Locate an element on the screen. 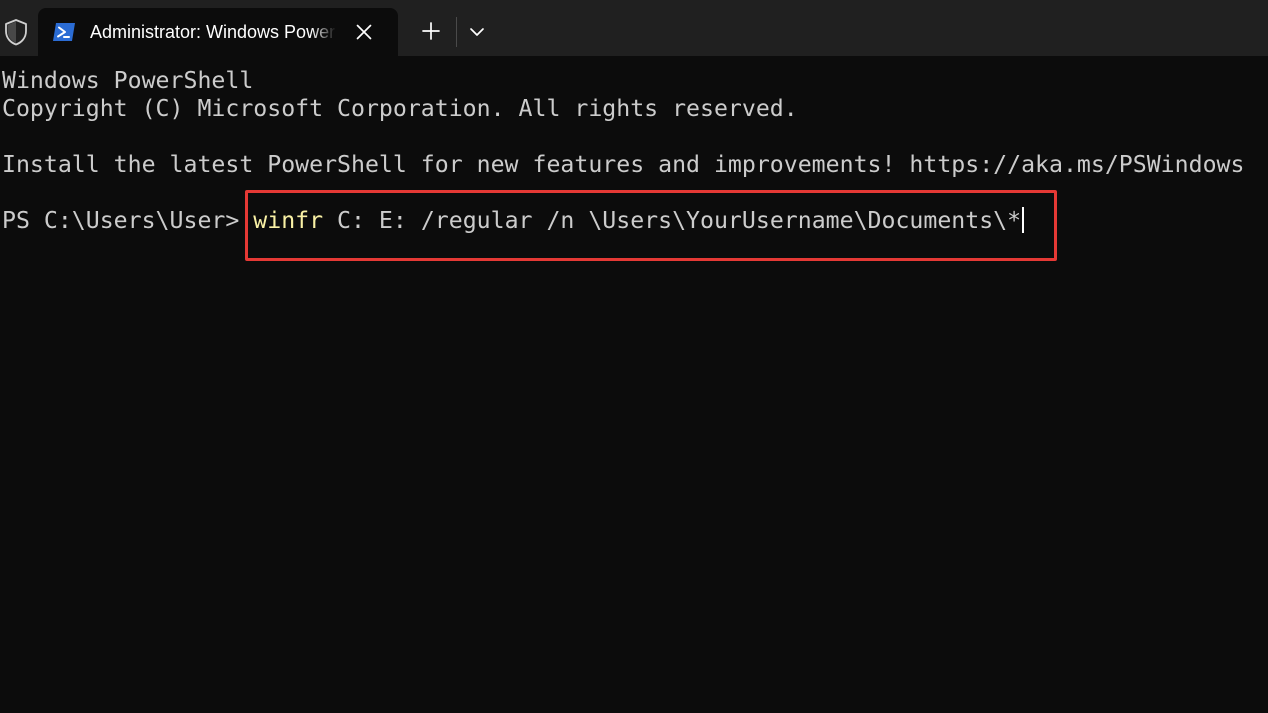  tab-administrator-powershell: Administrator: Windows PowerShell is located at coordinates (218, 32).